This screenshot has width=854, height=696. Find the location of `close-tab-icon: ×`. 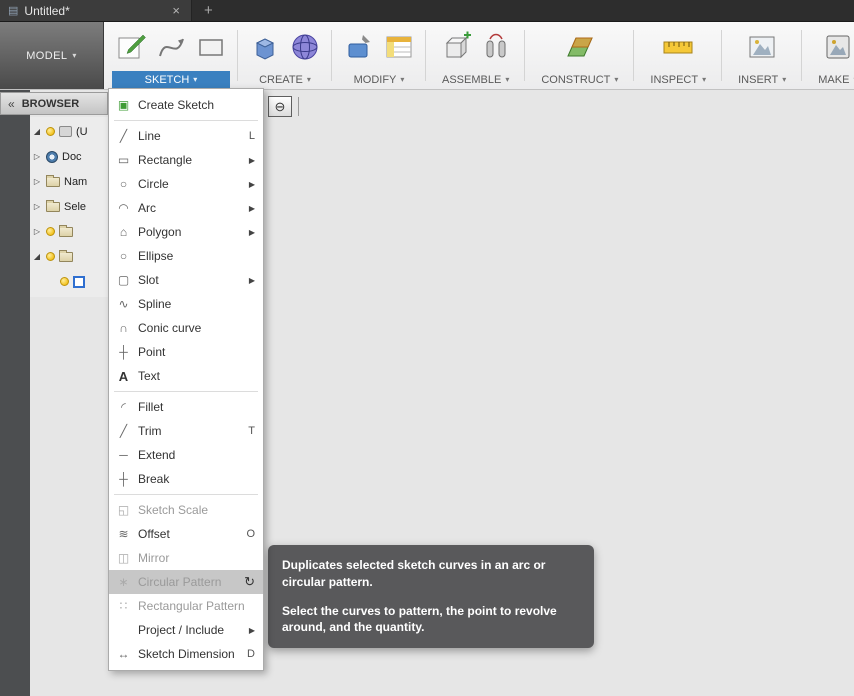

close-tab-icon: × is located at coordinates (176, 10).